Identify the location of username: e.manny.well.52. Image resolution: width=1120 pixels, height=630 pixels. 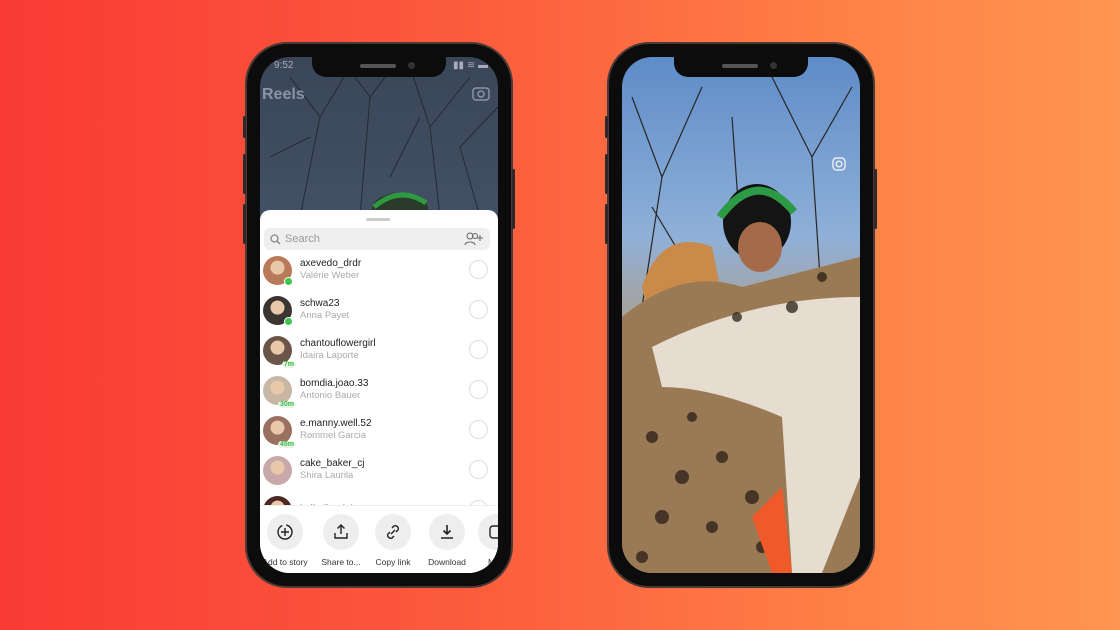
(336, 423).